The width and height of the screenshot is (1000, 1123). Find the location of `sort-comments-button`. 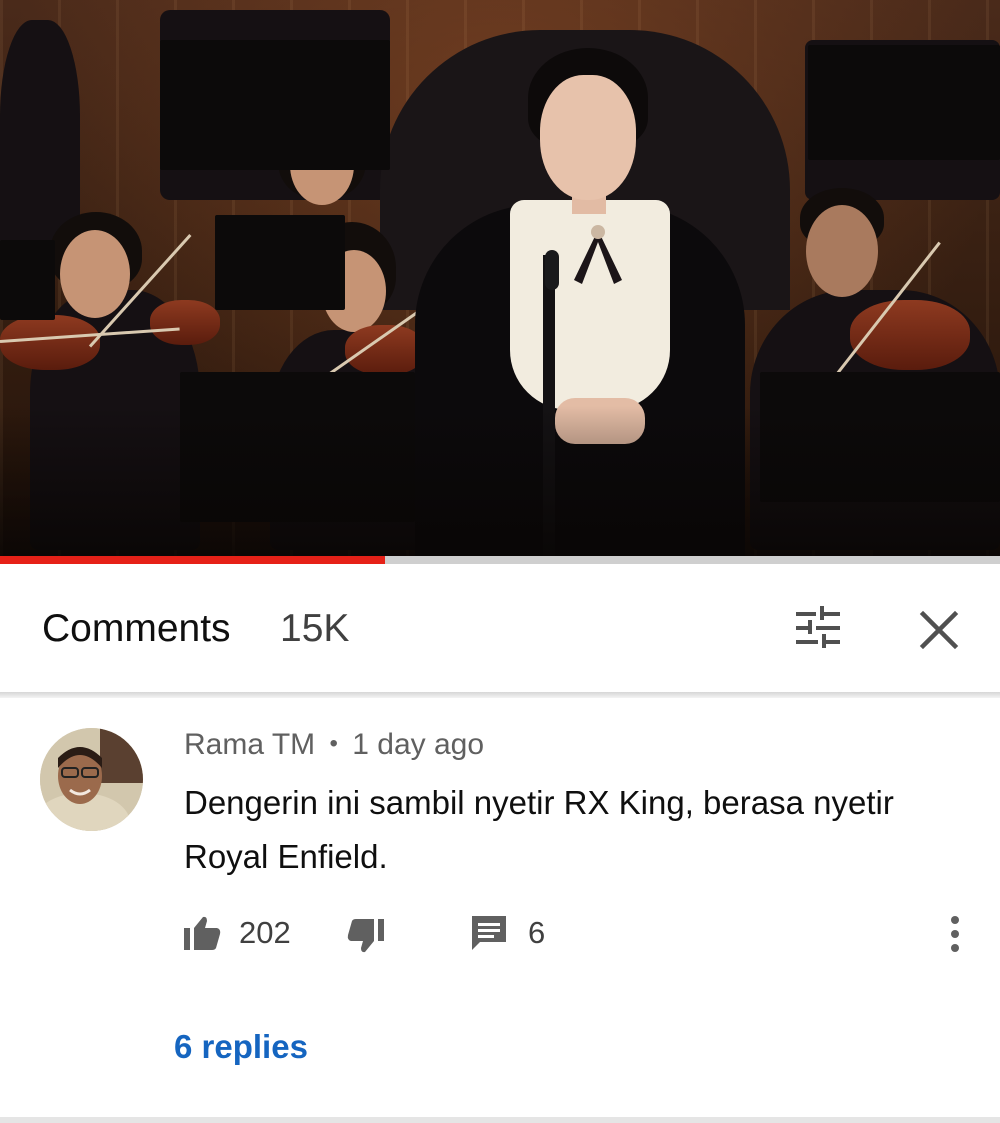

sort-comments-button is located at coordinates (818, 629).